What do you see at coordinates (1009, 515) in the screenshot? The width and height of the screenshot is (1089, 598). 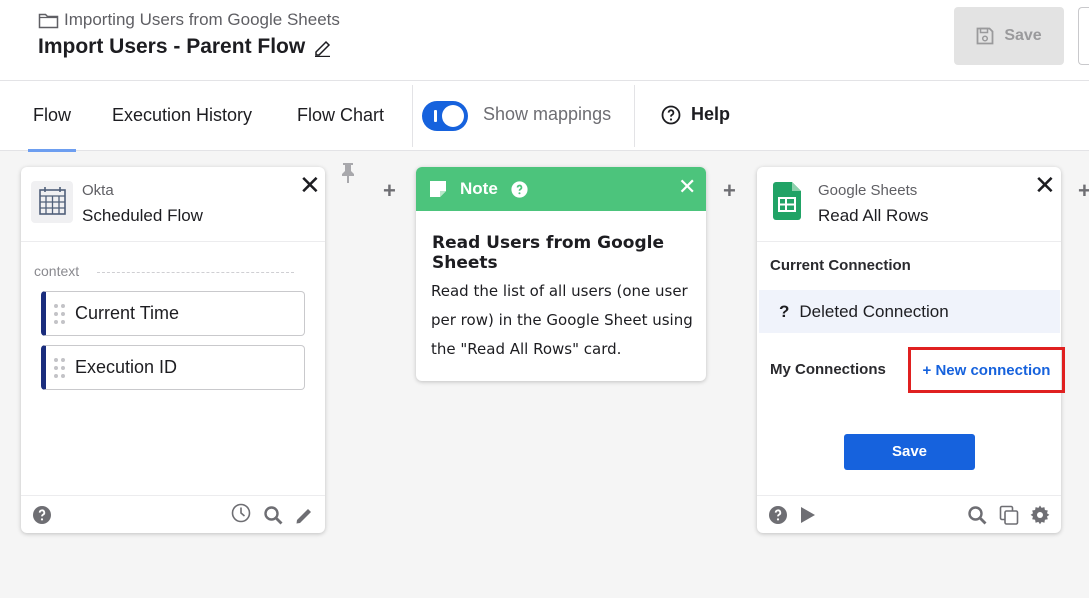 I see `copy-icon` at bounding box center [1009, 515].